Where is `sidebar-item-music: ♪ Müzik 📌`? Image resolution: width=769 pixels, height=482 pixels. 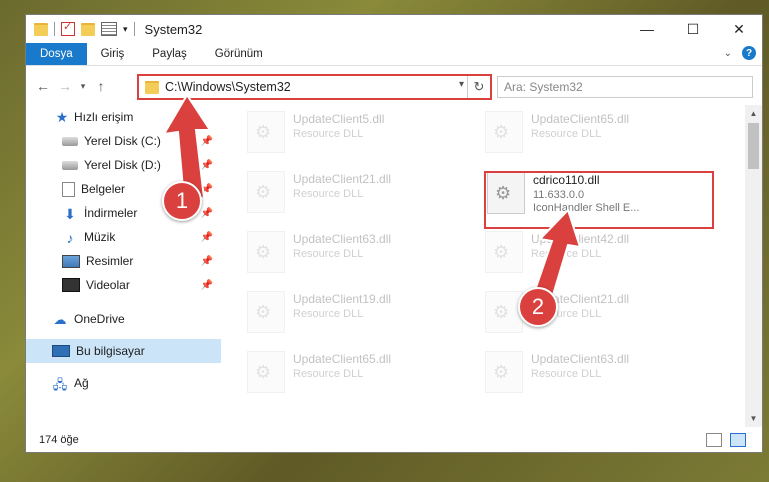 sidebar-item-music: ♪ Müzik 📌 is located at coordinates (123, 237).